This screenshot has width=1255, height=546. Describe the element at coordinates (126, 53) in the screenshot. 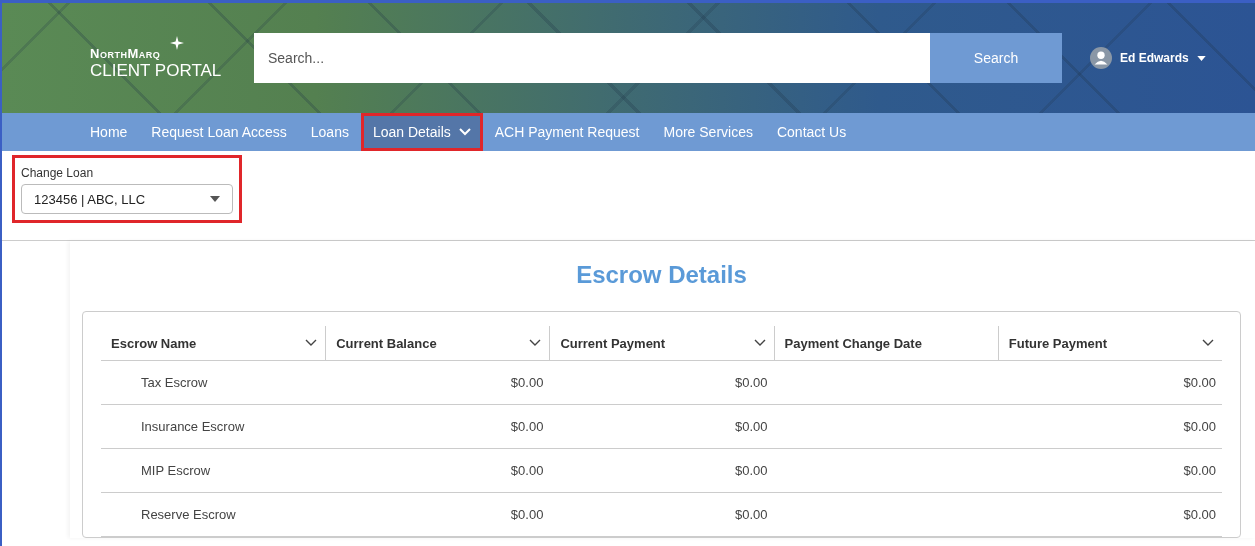

I see `logo-wordmark: NorthMarq` at that location.